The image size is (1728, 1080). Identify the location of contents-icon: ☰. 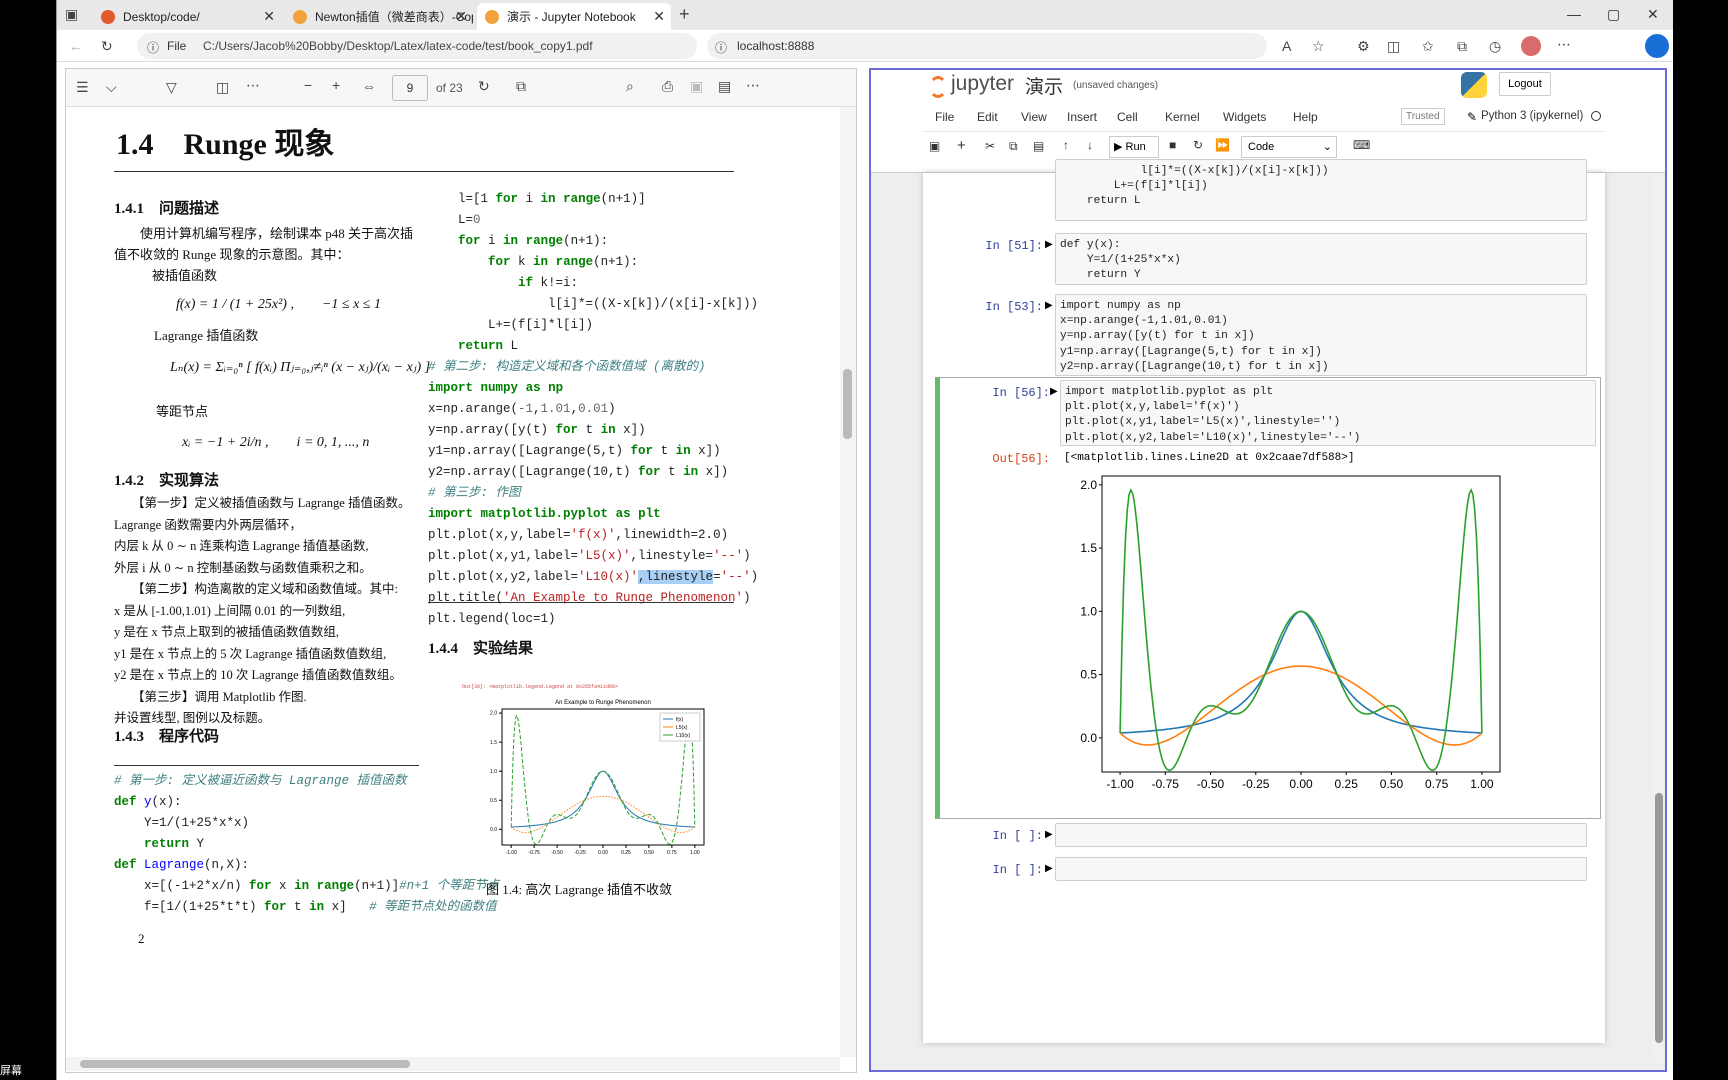
(82, 87).